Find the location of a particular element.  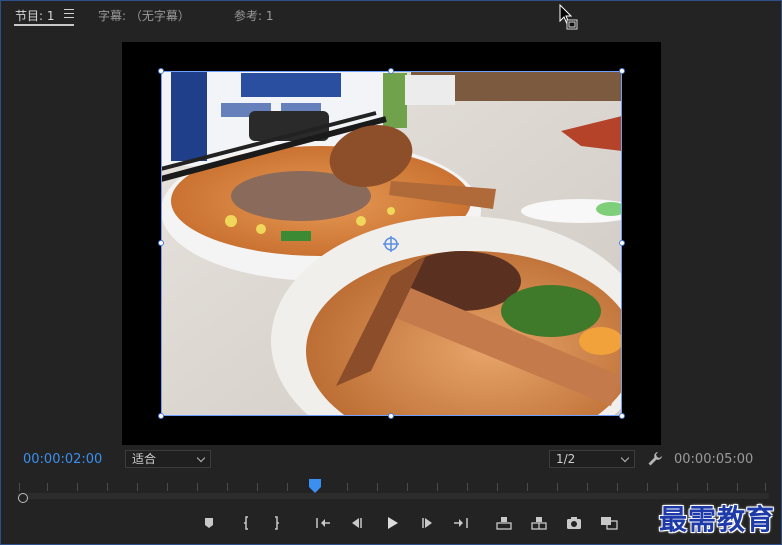

tab-reference: 参考: 1 is located at coordinates (254, 15).